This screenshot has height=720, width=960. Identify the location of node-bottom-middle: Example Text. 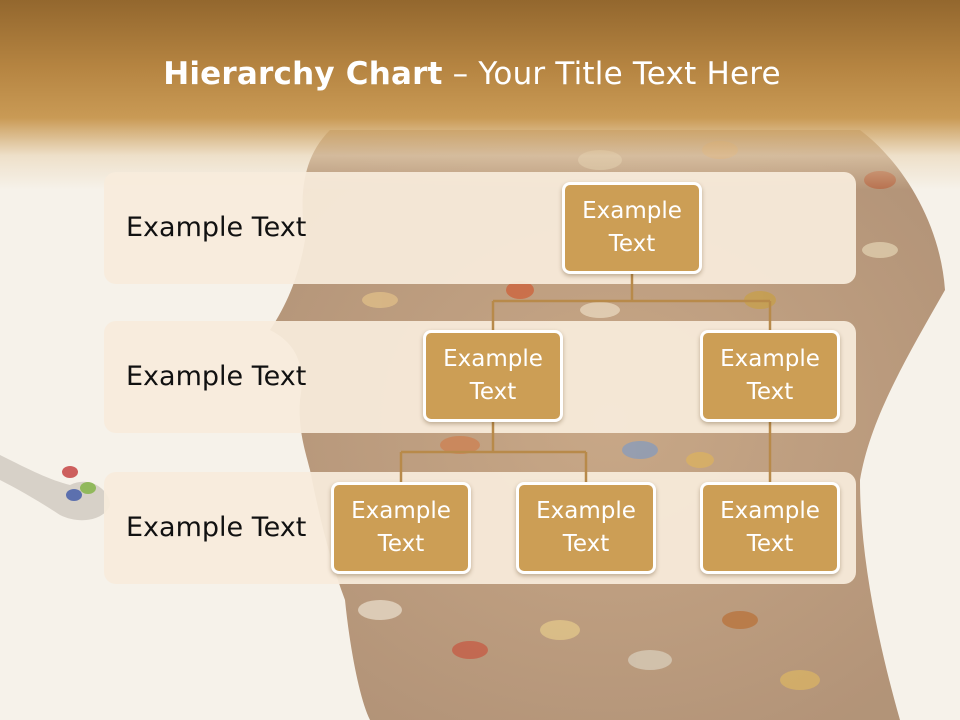
(586, 528).